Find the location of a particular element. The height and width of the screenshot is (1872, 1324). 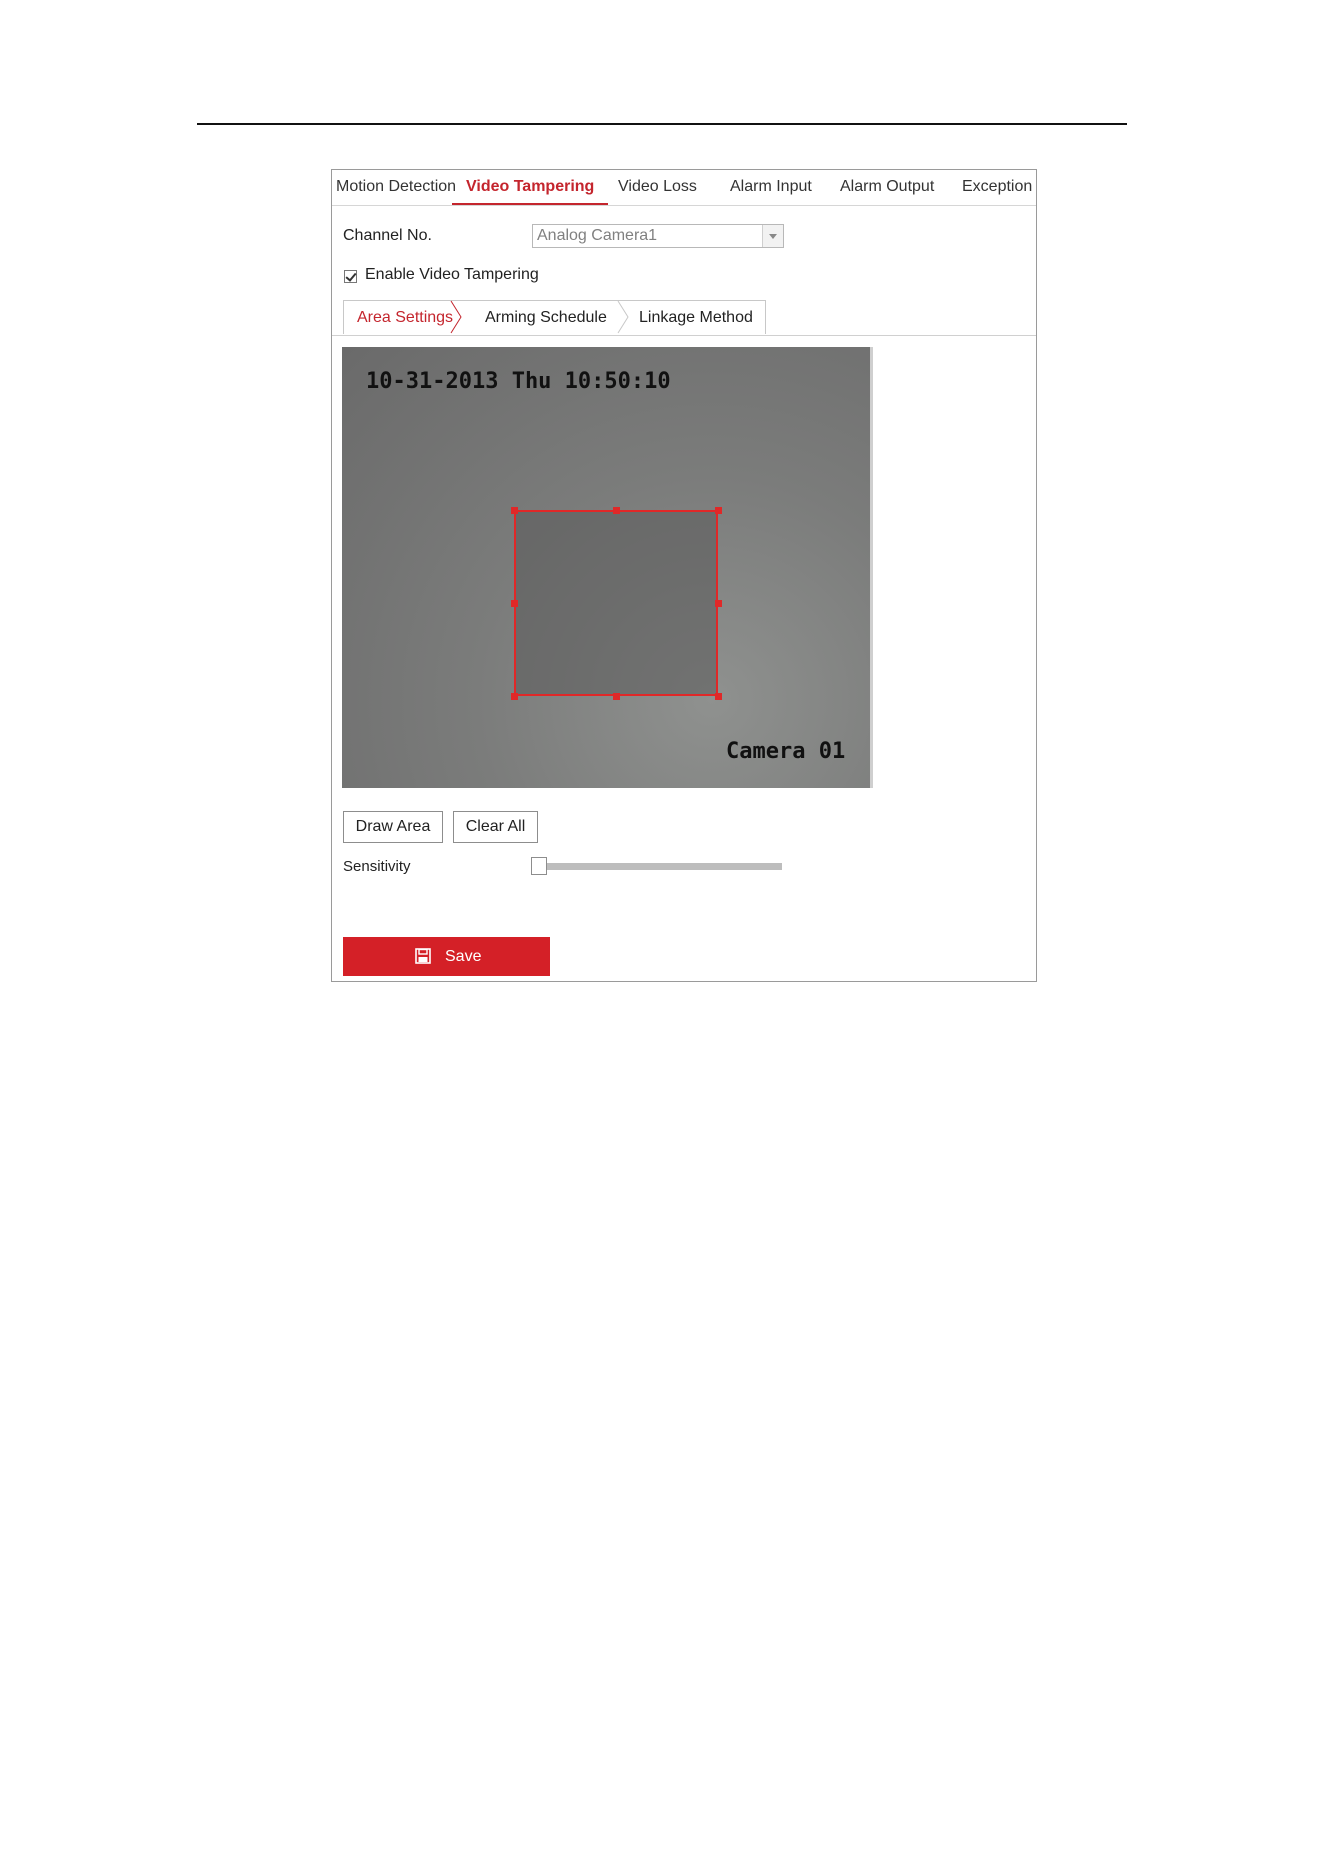

live-video-preview: 10-31-2013 Thu 10:50:10 Camera 01 is located at coordinates (607, 567).